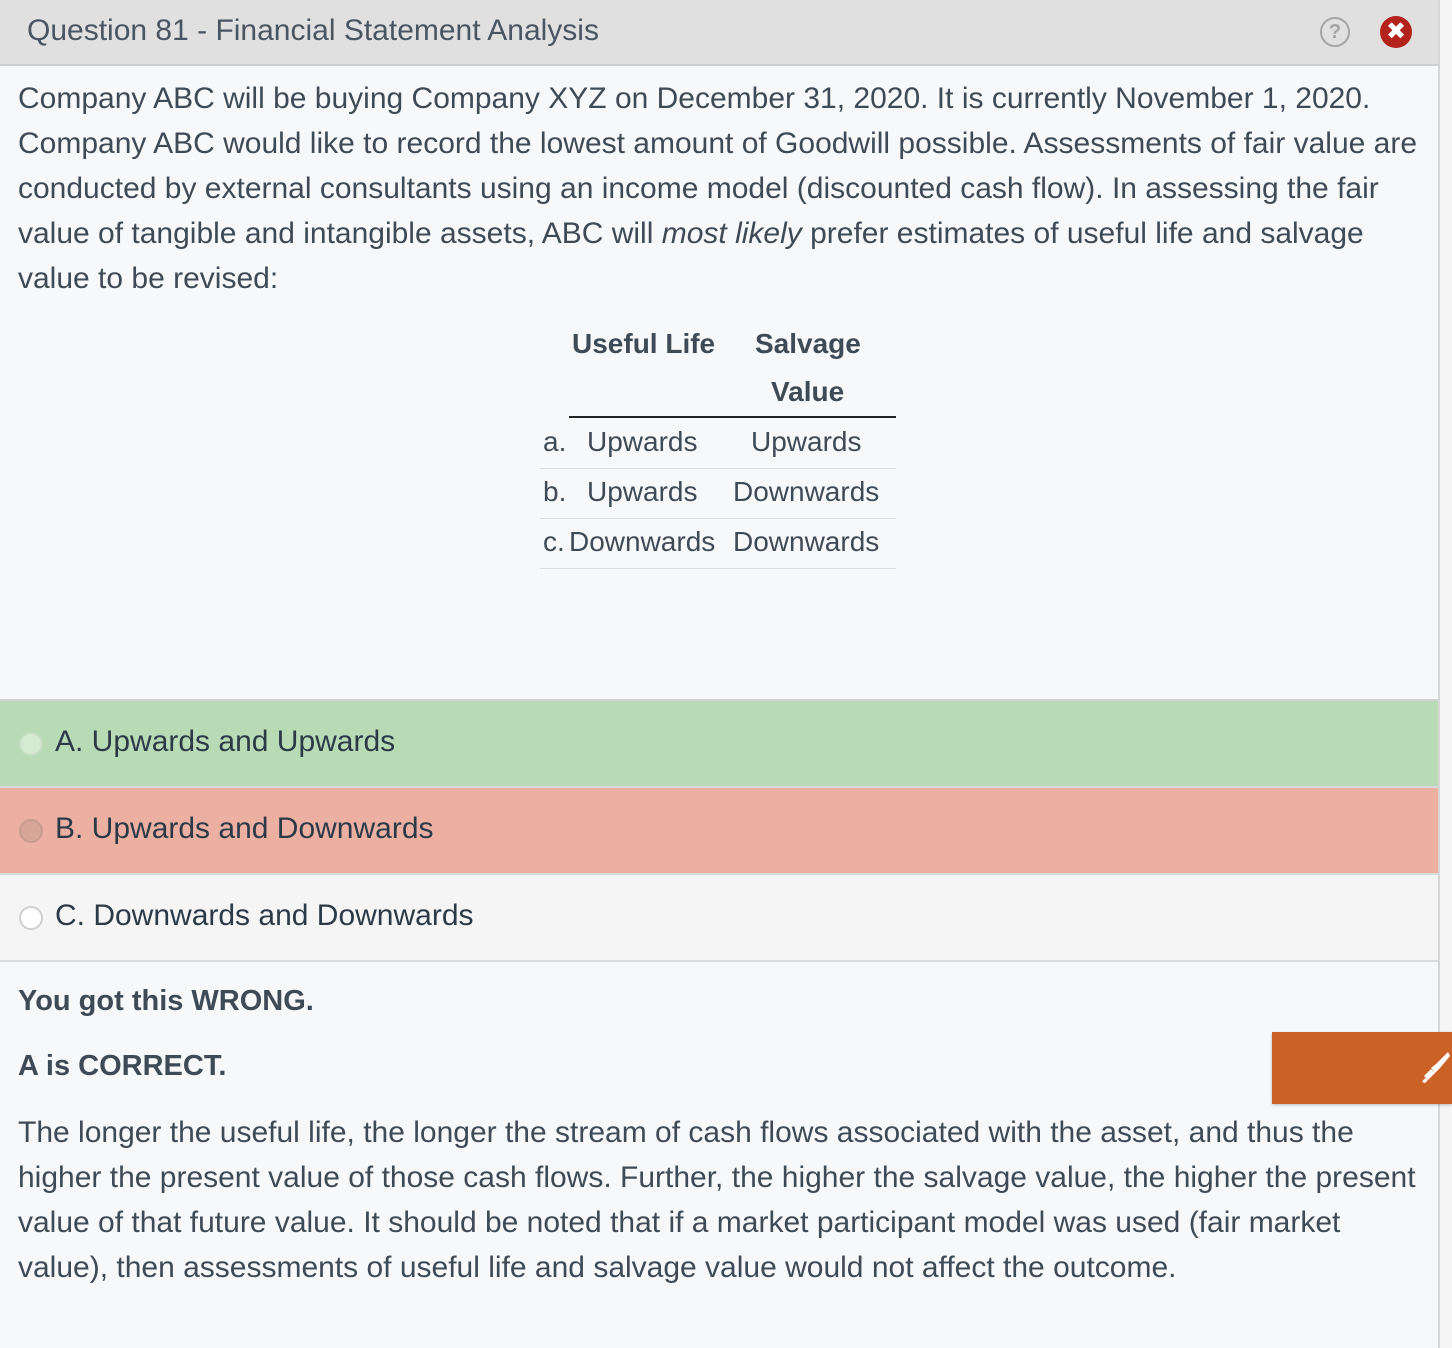 This screenshot has width=1452, height=1348. I want to click on table-header-value: Value, so click(808, 391).